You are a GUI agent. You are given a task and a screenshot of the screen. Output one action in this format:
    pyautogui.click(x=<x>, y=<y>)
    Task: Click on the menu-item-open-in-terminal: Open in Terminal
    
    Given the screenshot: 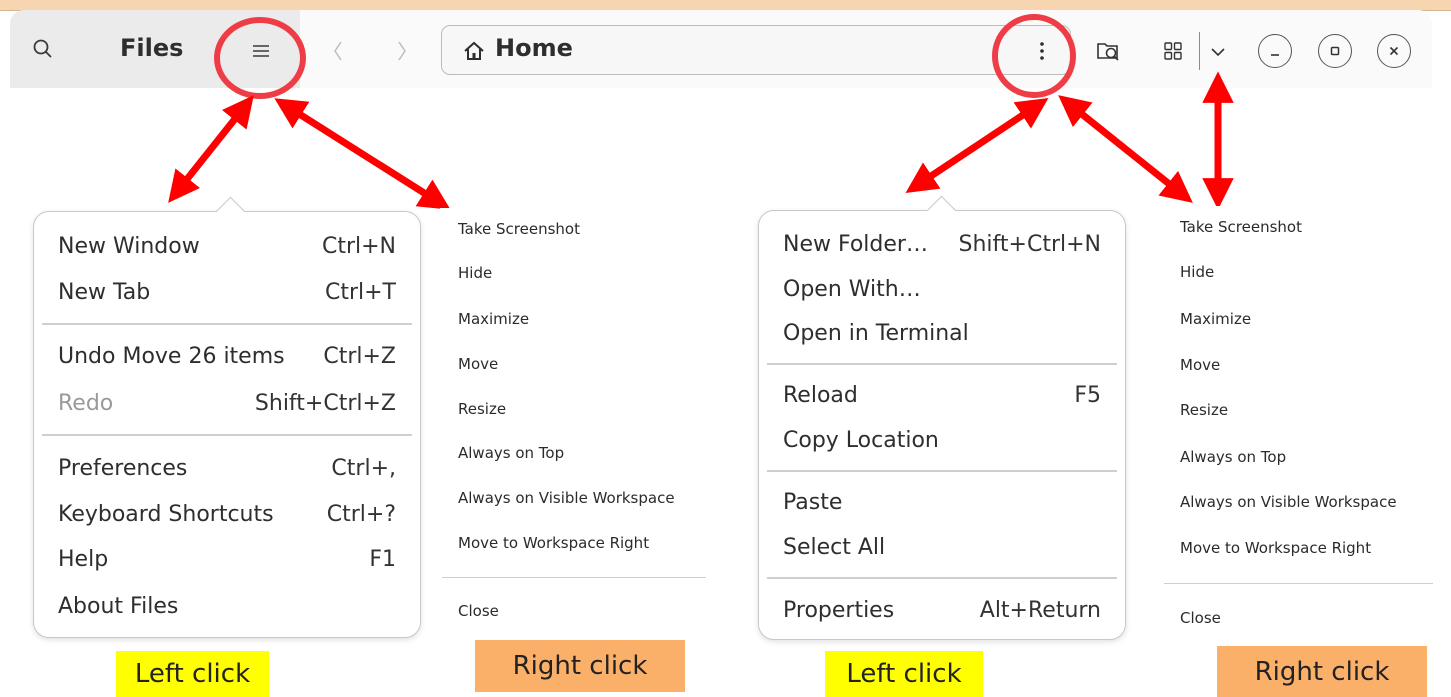 What is the action you would take?
    pyautogui.click(x=942, y=333)
    